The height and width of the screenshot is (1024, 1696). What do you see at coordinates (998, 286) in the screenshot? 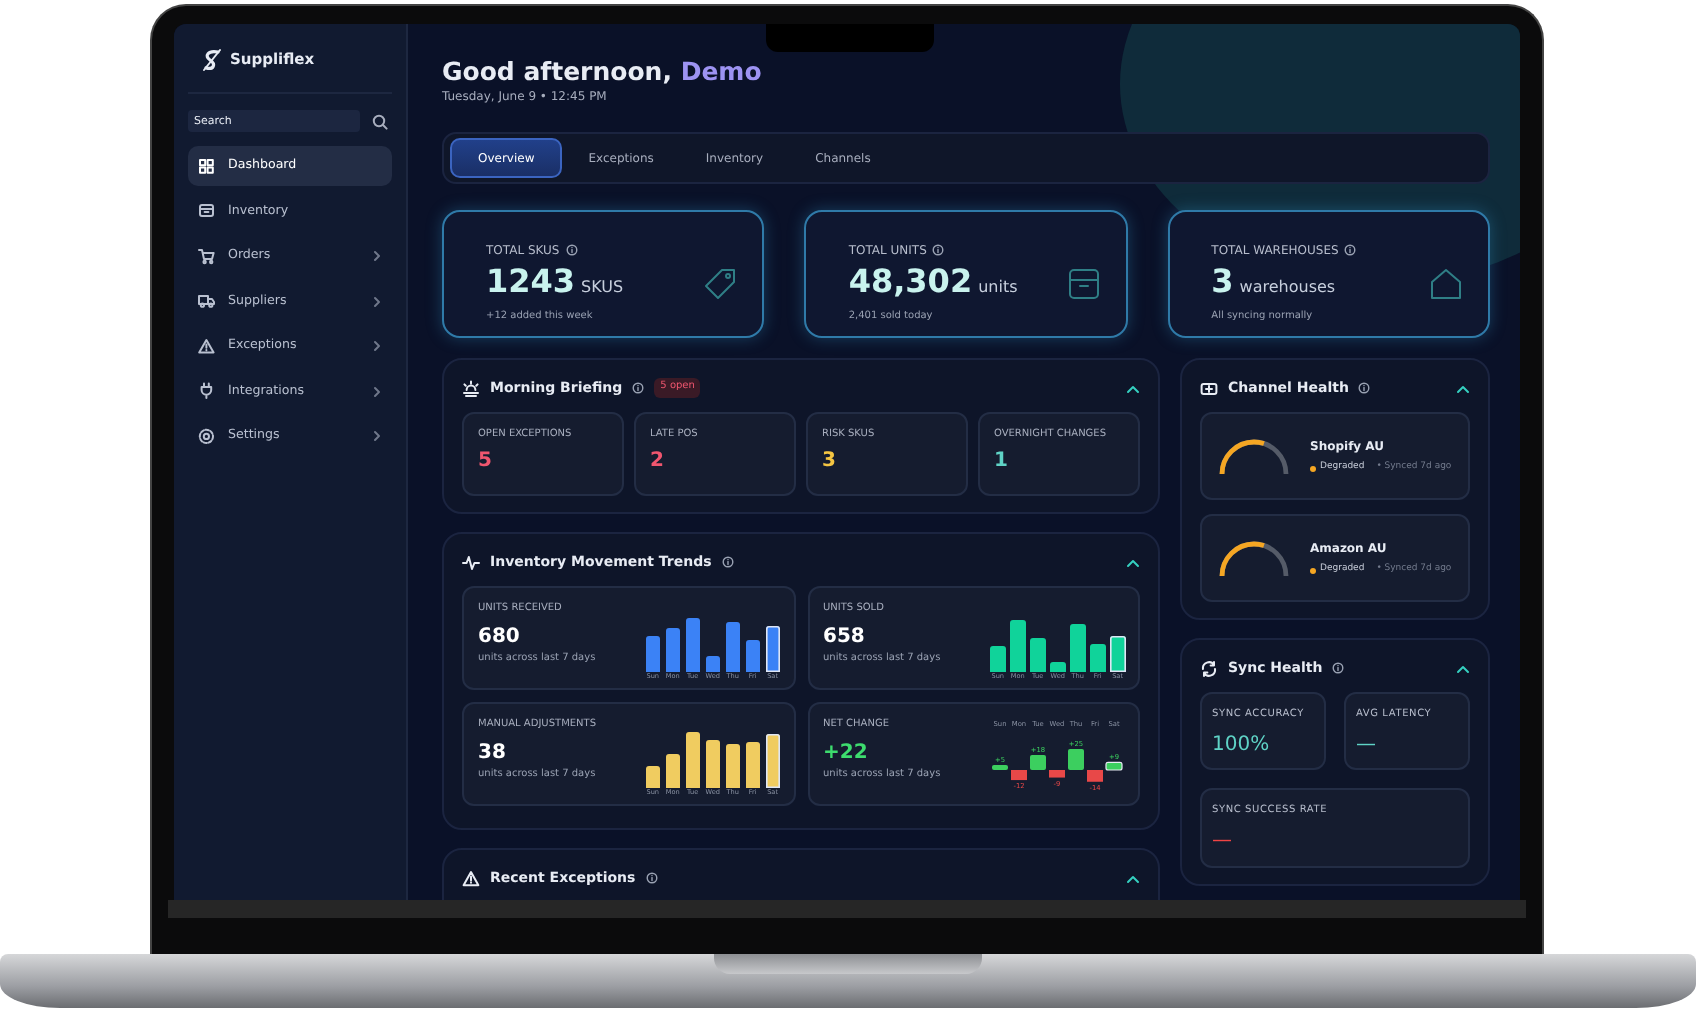
I see `stat-unit: units` at bounding box center [998, 286].